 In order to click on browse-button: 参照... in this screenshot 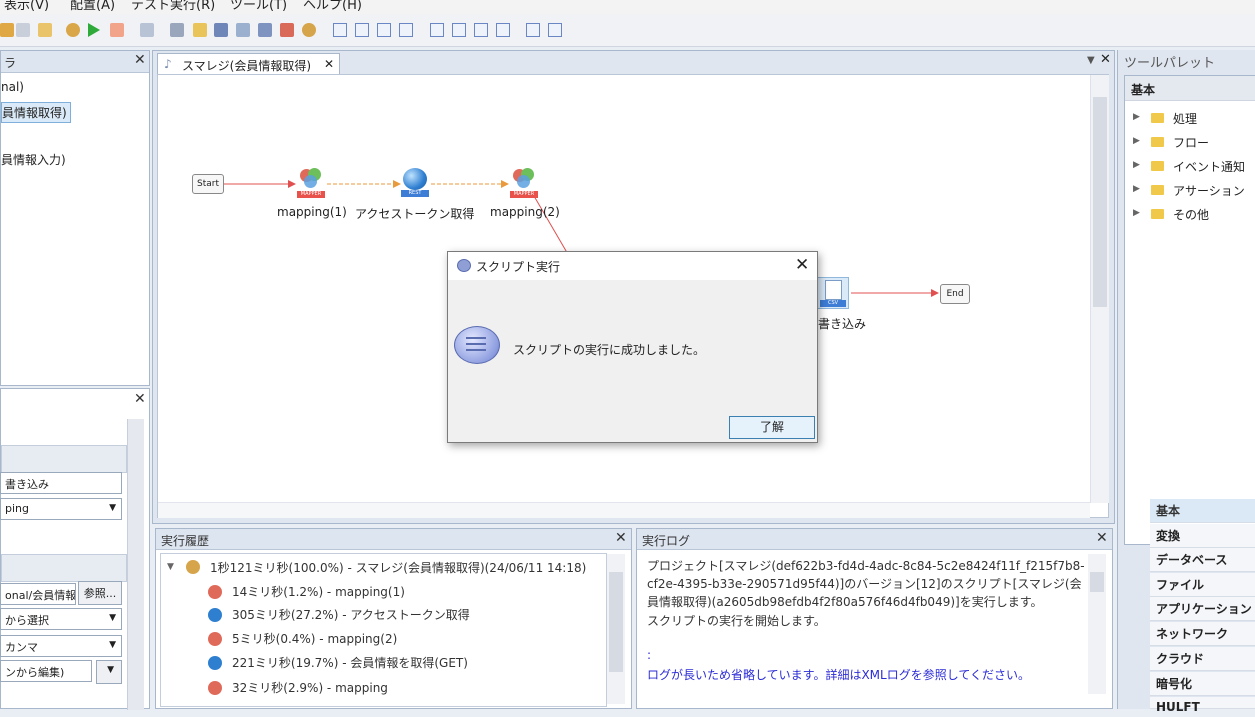, I will do `click(100, 593)`.